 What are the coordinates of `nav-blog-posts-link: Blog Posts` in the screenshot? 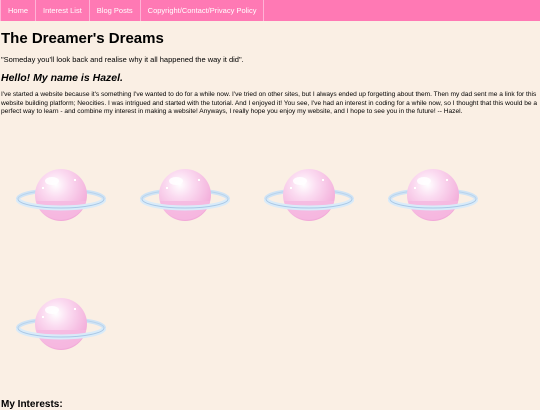 It's located at (115, 10).